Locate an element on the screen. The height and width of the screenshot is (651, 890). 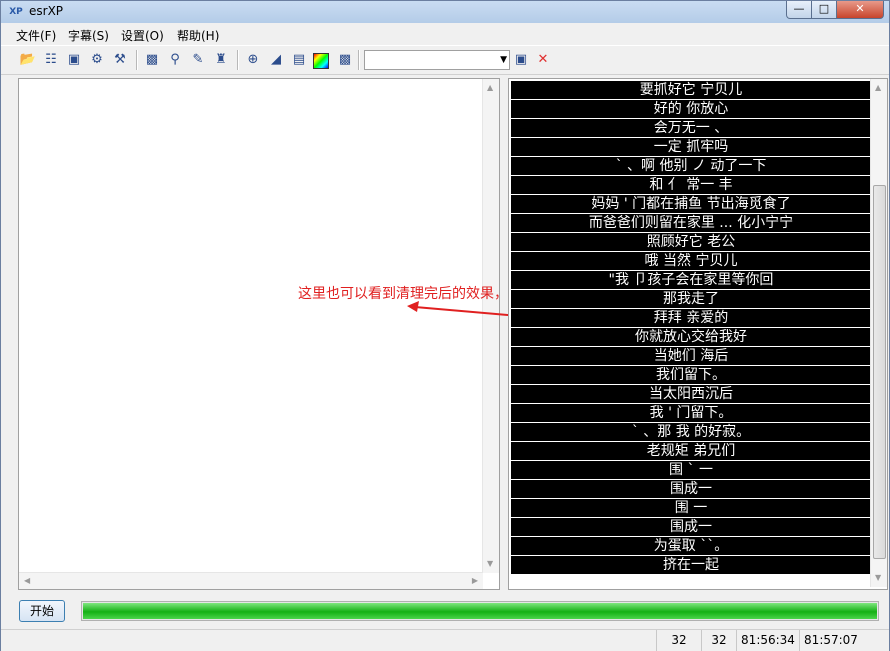
subtitle-row: 你就放心交给我好 is located at coordinates (691, 337).